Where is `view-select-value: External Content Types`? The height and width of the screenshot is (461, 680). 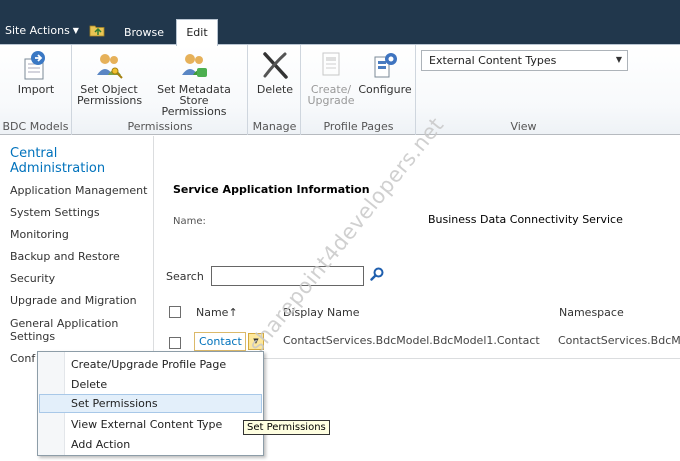 view-select-value: External Content Types is located at coordinates (493, 60).